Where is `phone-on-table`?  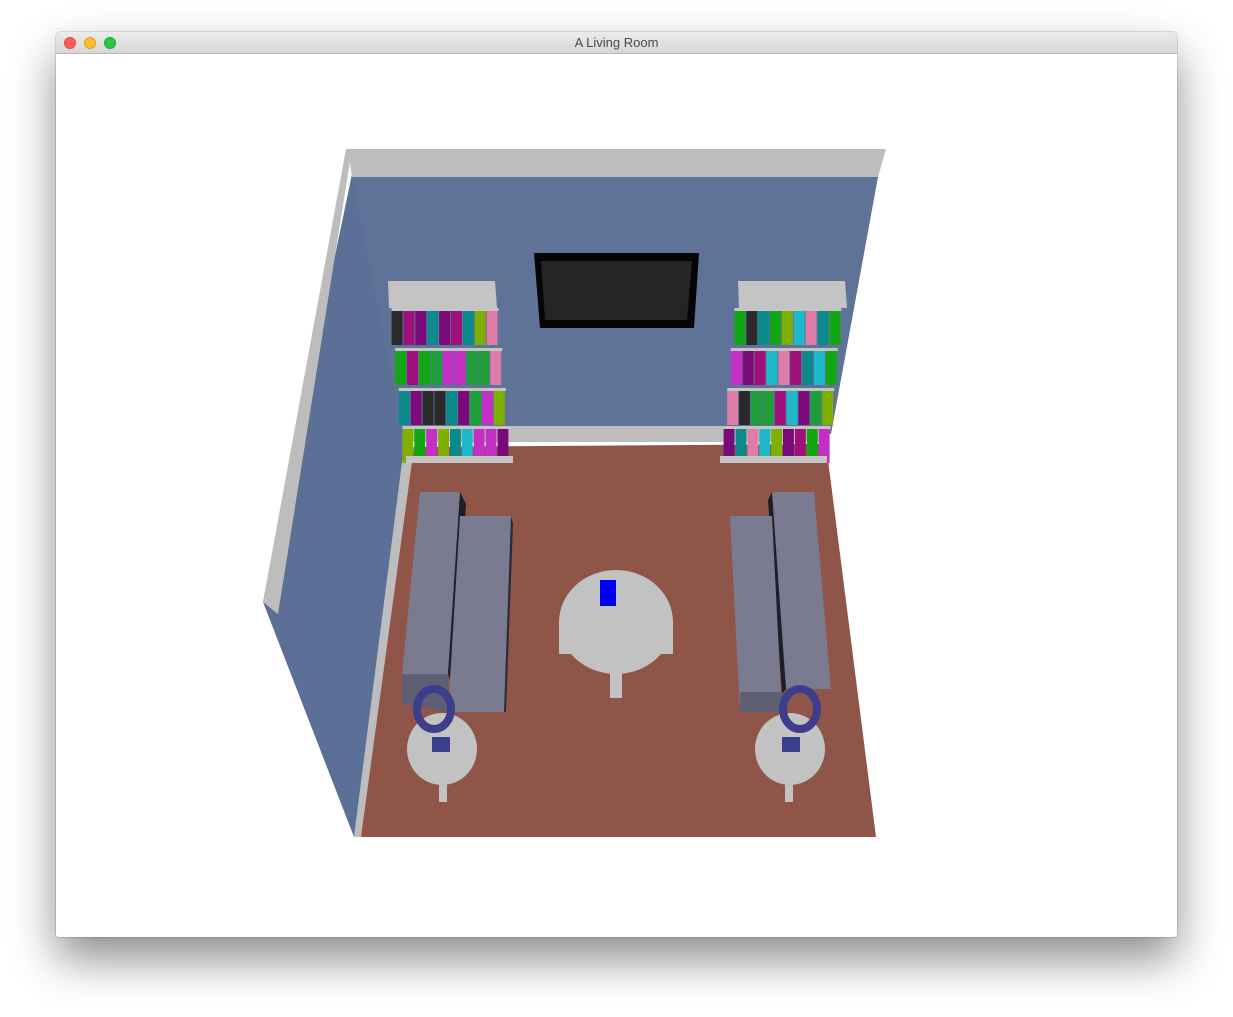 phone-on-table is located at coordinates (608, 593).